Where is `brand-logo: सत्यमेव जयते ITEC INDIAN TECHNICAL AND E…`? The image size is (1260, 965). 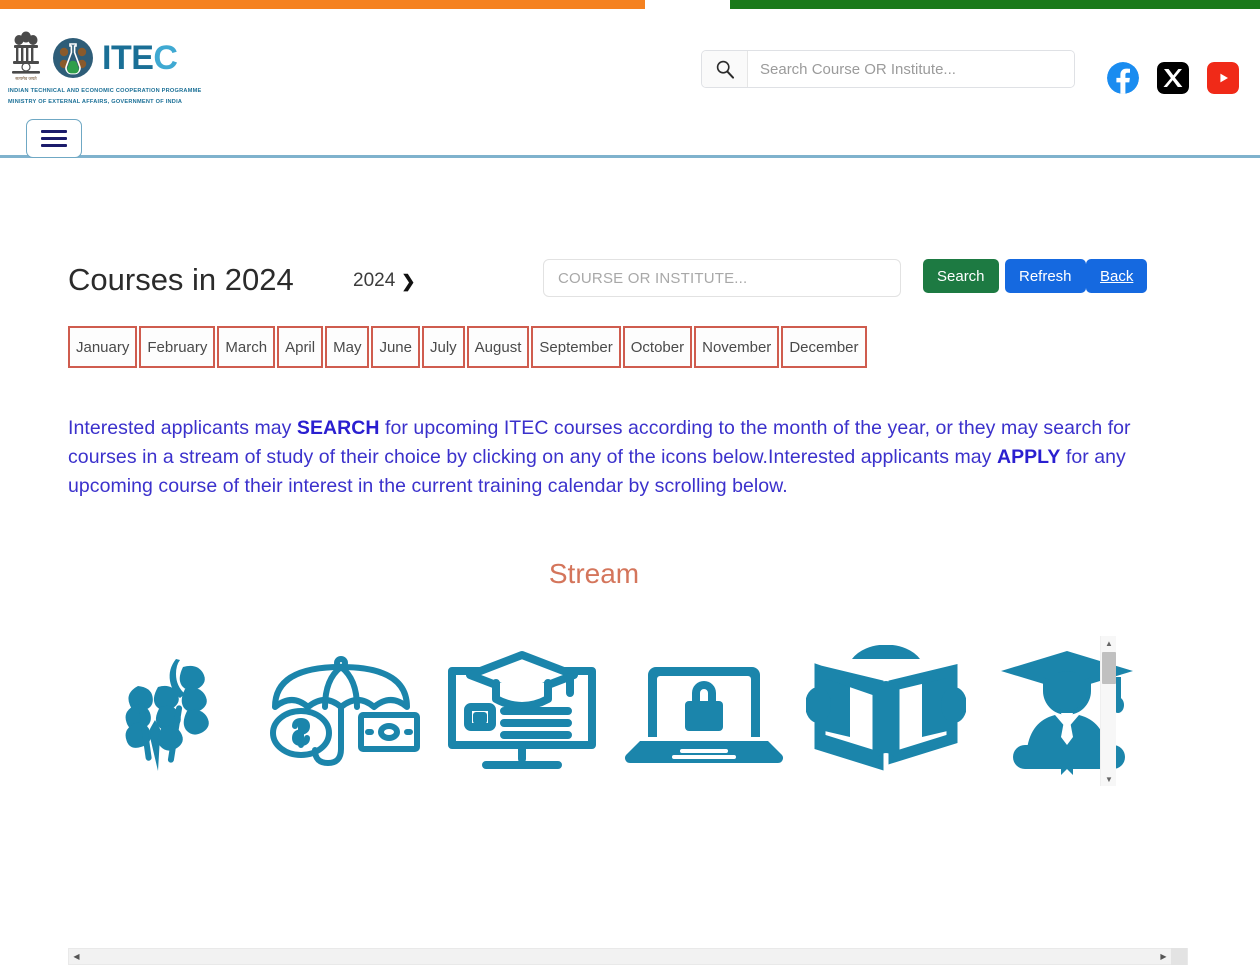
brand-logo: सत्यमेव जयते ITEC INDIAN TECHNICAL AND E… is located at coordinates (108, 68).